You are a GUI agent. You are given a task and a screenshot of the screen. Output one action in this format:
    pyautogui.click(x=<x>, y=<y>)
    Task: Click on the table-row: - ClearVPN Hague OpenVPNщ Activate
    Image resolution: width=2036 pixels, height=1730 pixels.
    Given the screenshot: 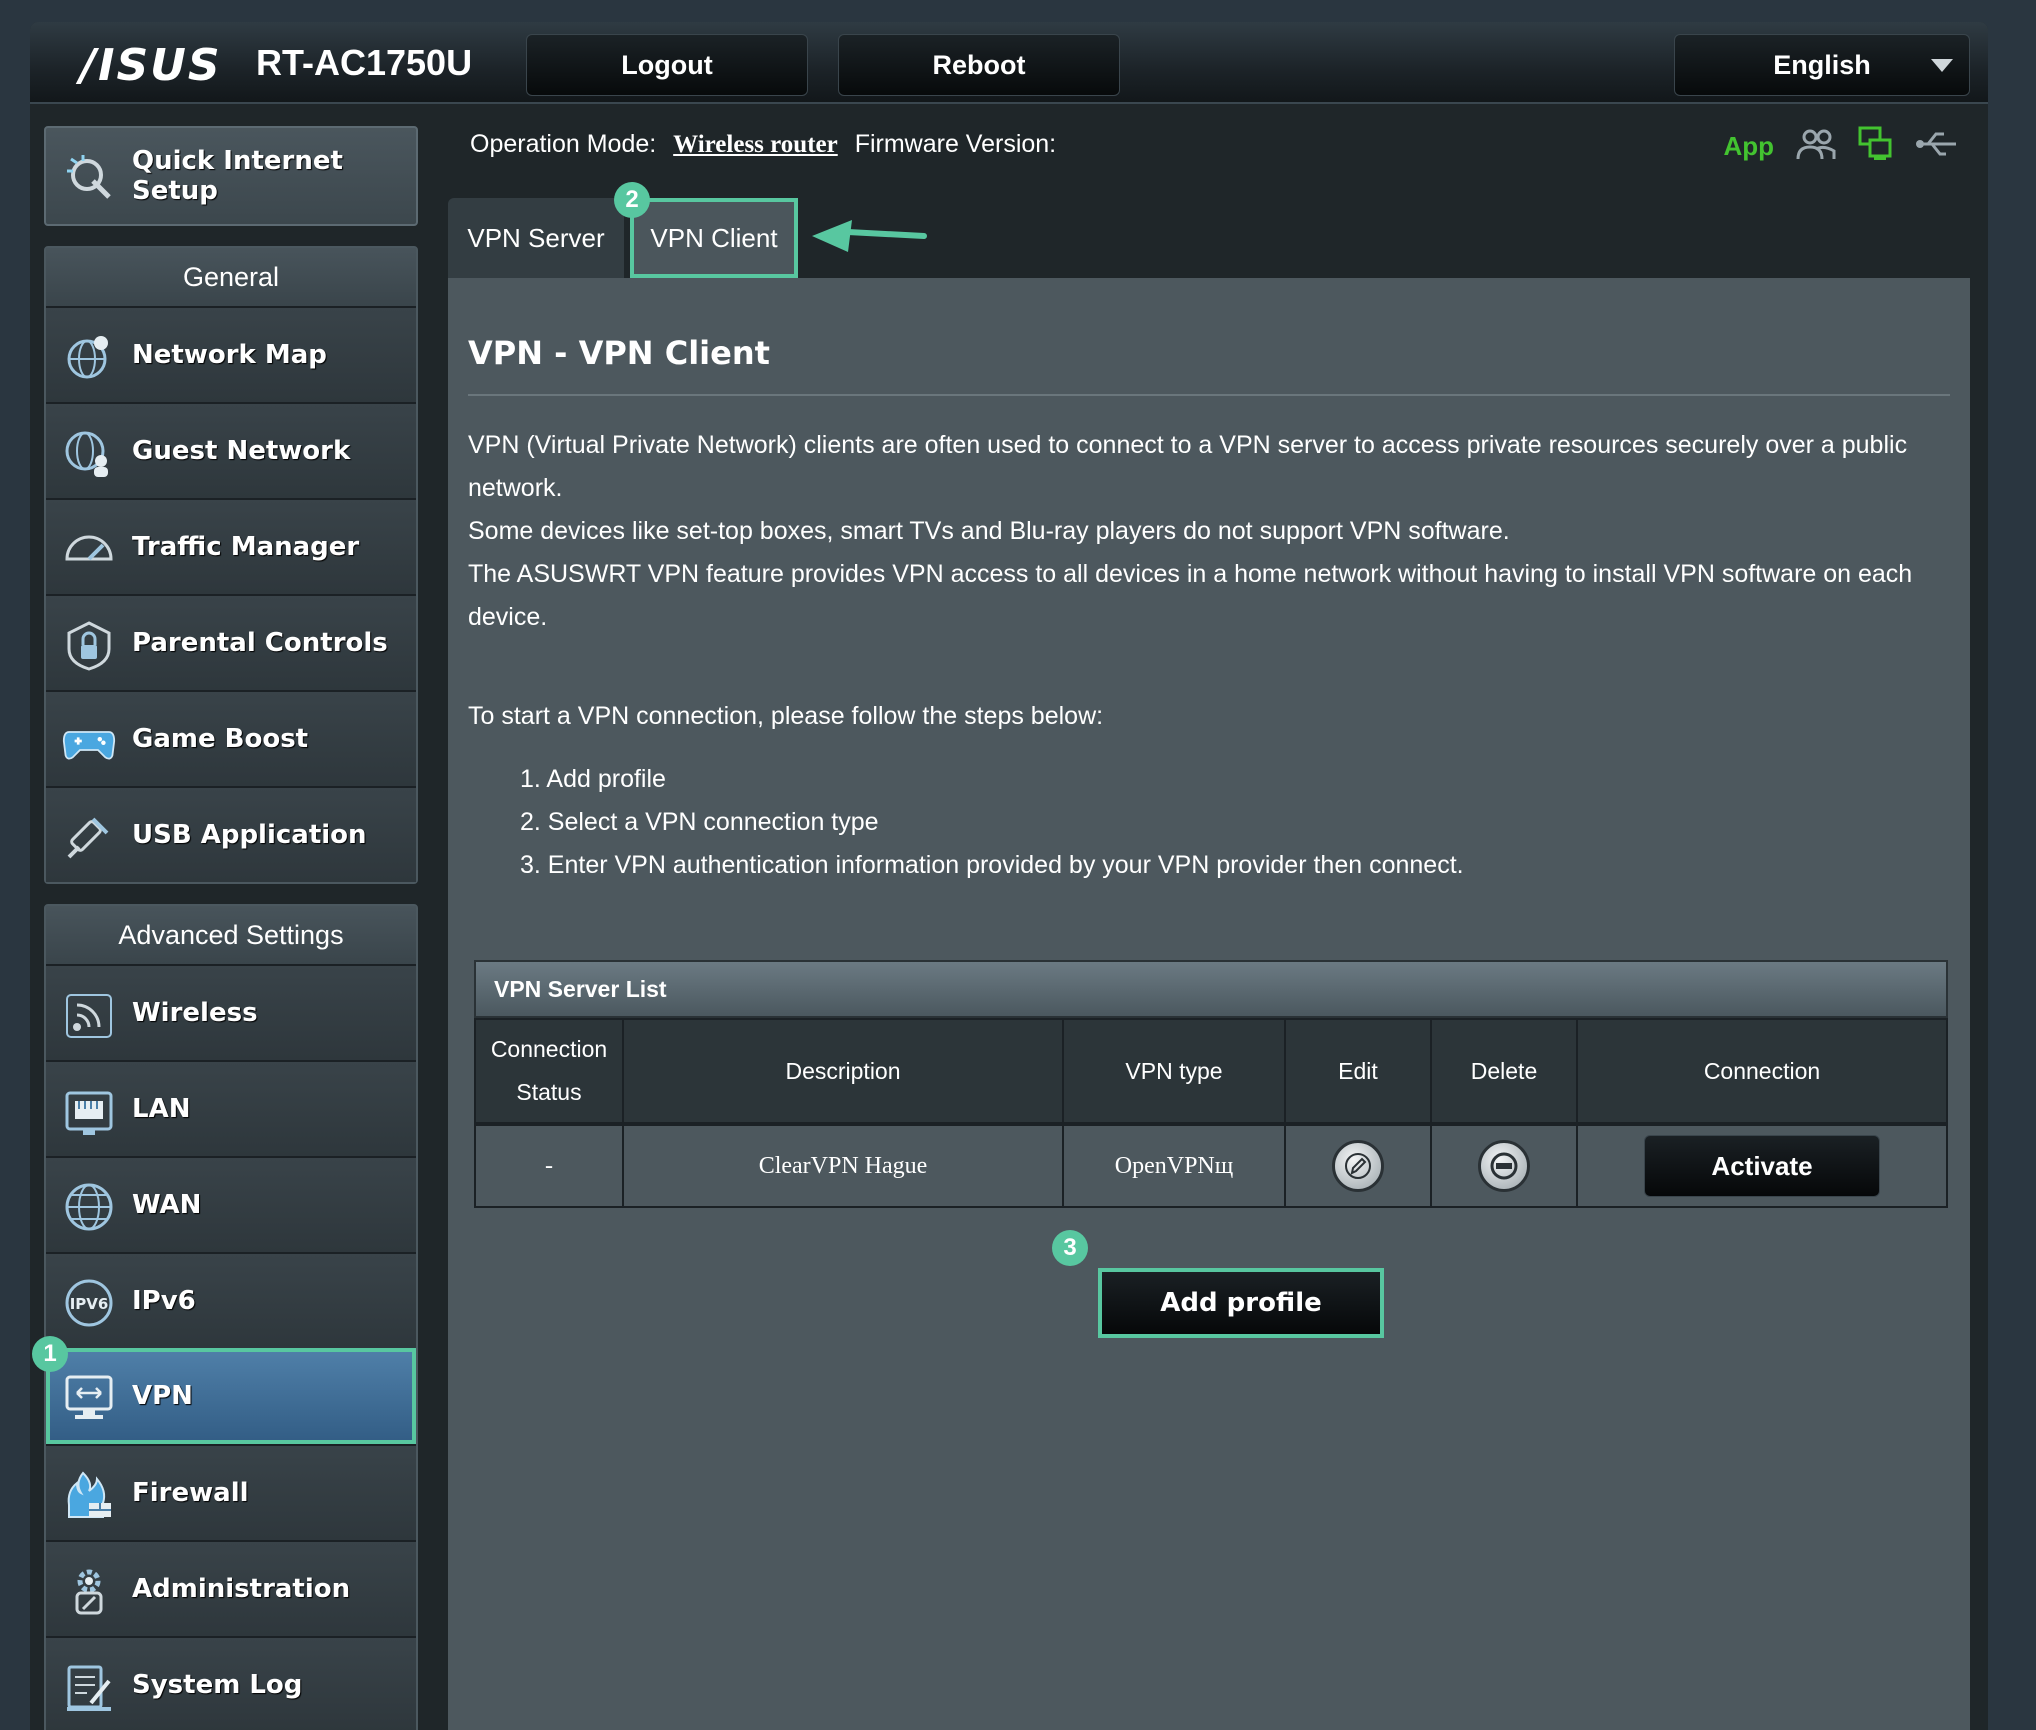 What is the action you would take?
    pyautogui.click(x=1211, y=1166)
    